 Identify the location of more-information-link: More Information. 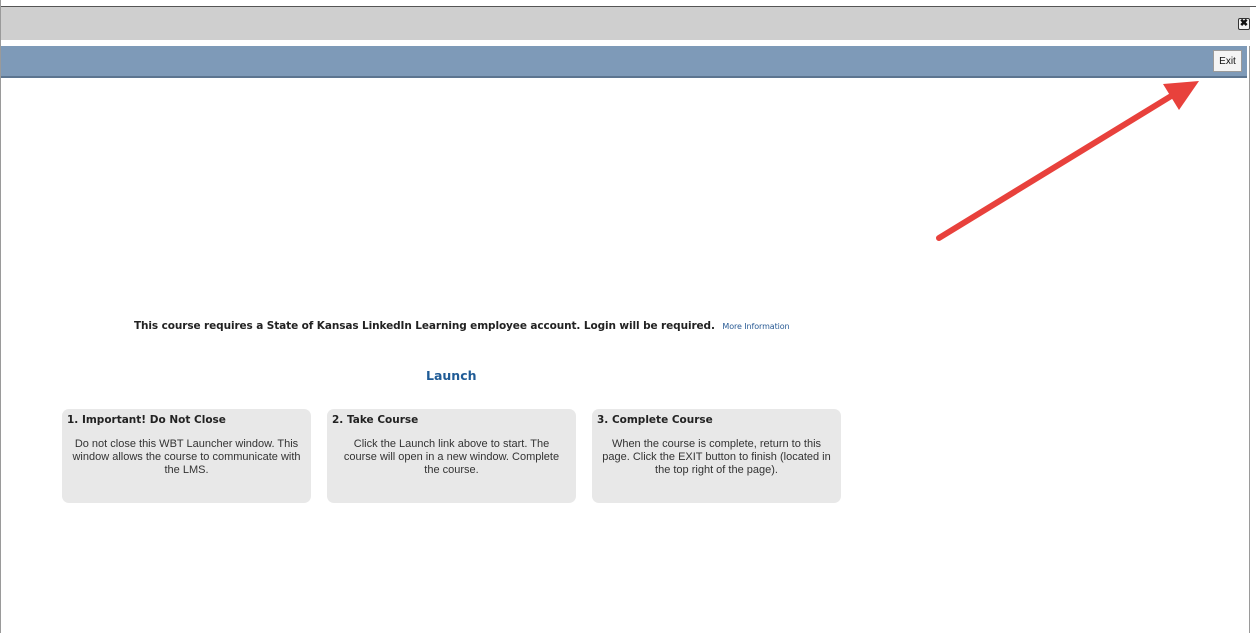
(755, 326).